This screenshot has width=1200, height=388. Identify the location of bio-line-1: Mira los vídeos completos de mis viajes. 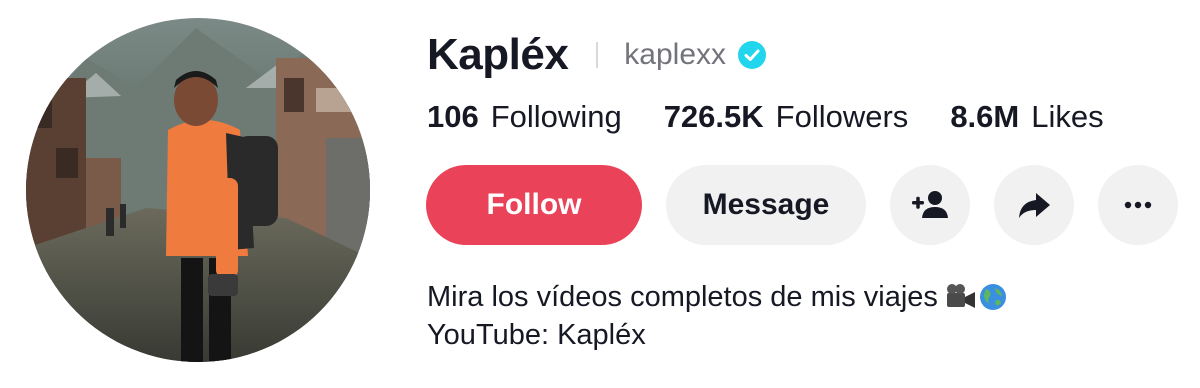
(717, 297).